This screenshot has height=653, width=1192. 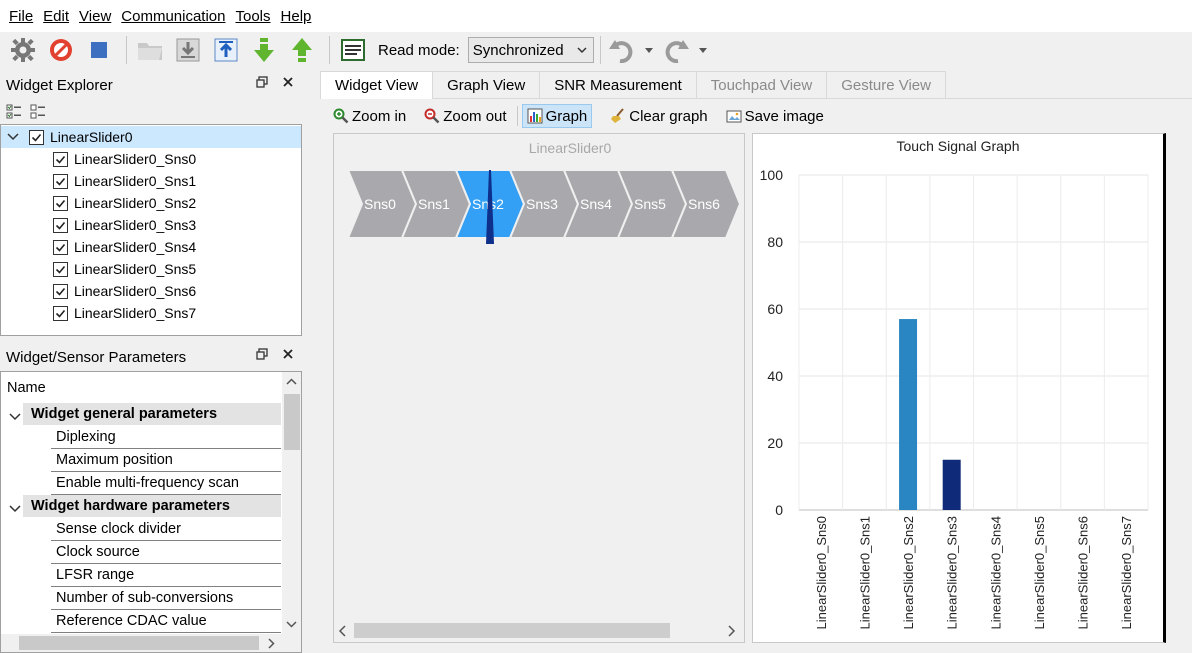 I want to click on slider-horizontal-scrollbar, so click(x=539, y=631).